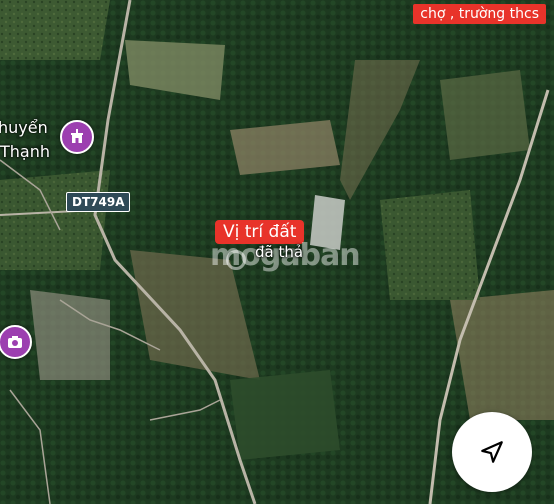 Image resolution: width=554 pixels, height=504 pixels. Describe the element at coordinates (479, 14) in the screenshot. I see `top-label: chợ , trường thcs` at that location.